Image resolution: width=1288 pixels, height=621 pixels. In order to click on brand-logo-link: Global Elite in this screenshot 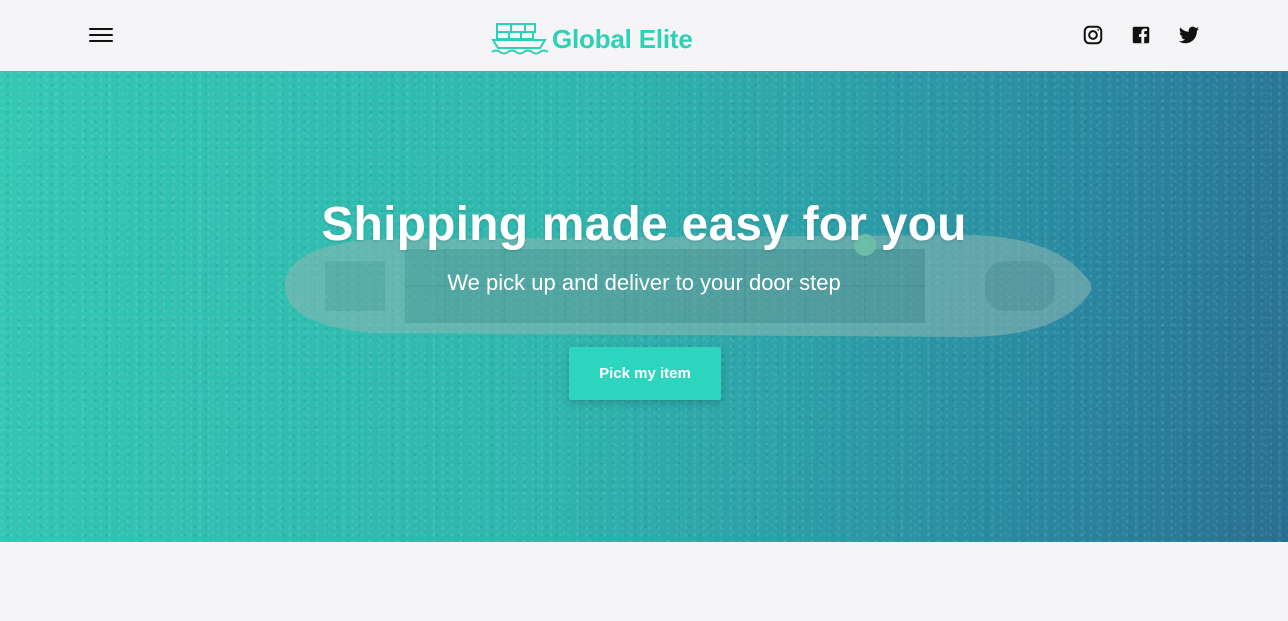, I will do `click(591, 39)`.